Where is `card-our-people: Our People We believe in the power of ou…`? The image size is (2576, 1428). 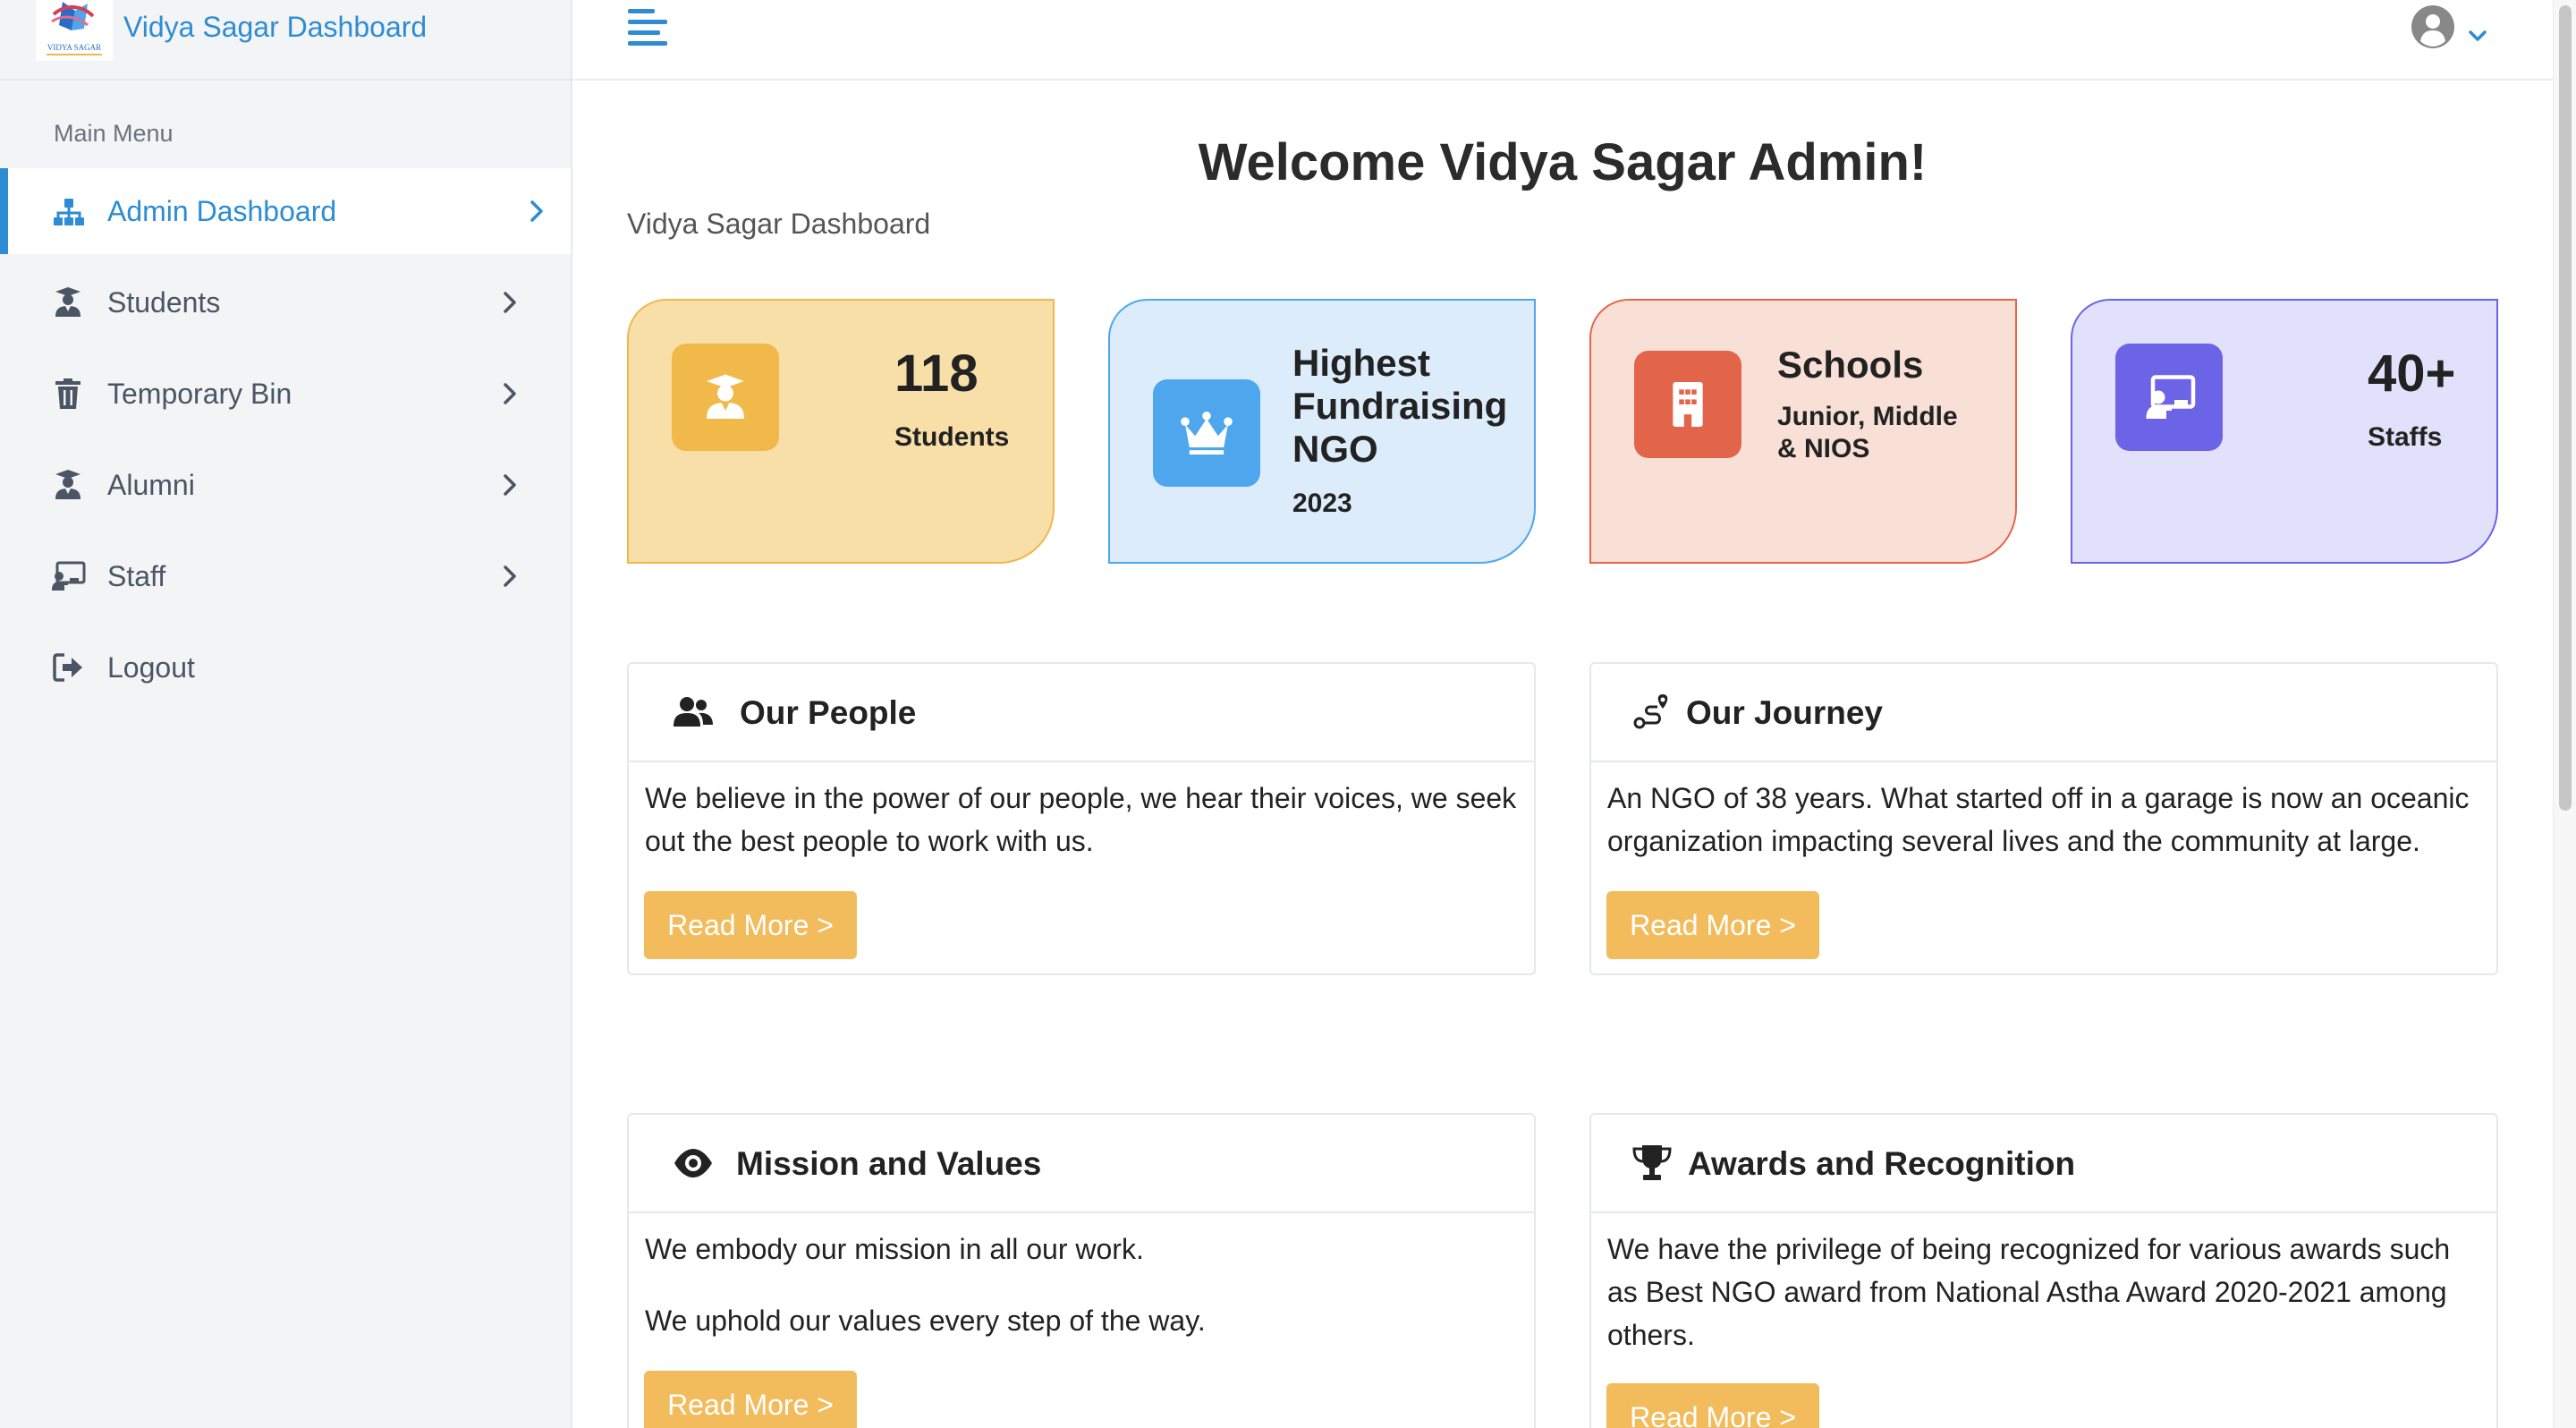 card-our-people: Our People We believe in the power of ou… is located at coordinates (1081, 819).